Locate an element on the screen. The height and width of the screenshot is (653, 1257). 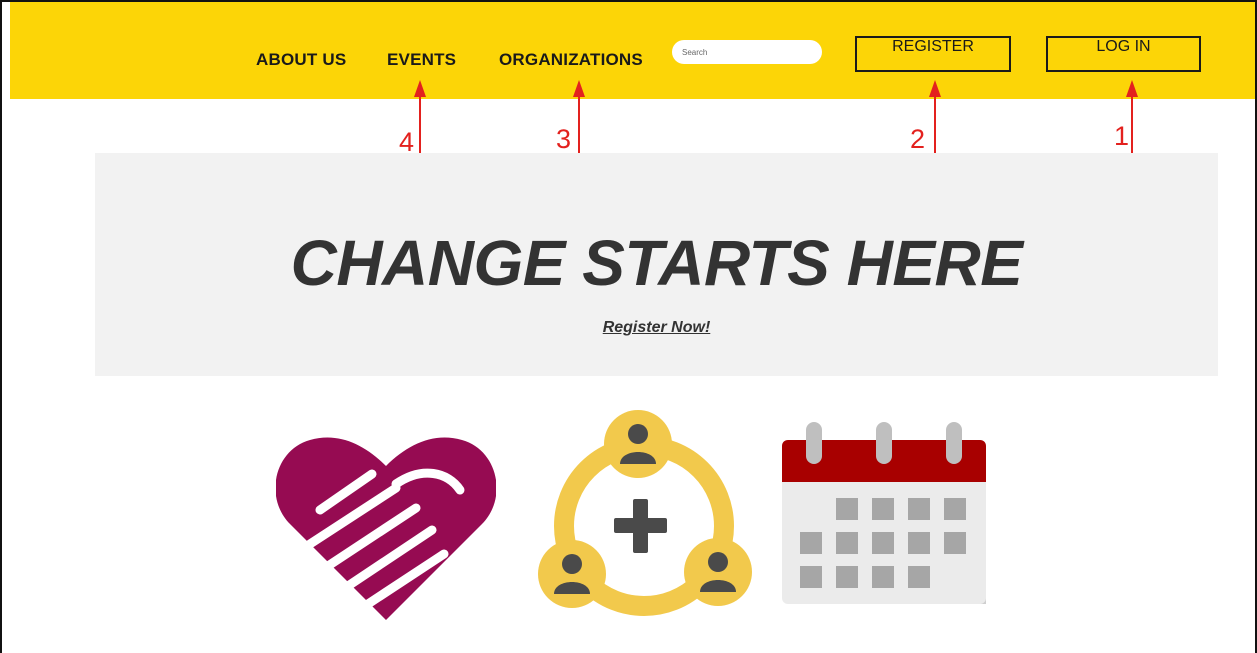
login-button: LOG IN is located at coordinates (1123, 54).